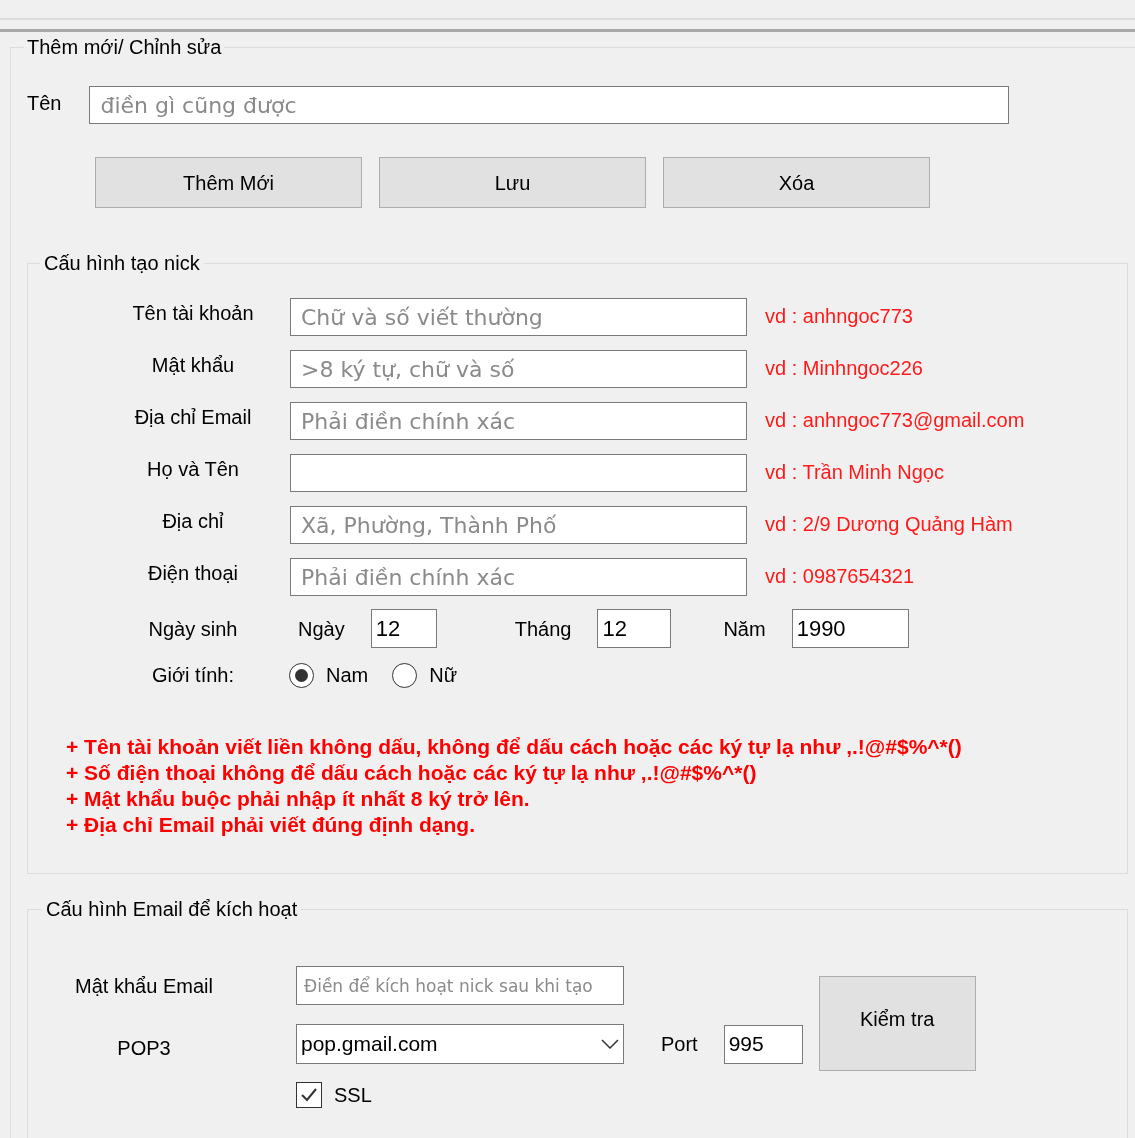 This screenshot has width=1135, height=1138. Describe the element at coordinates (271, 825) in the screenshot. I see `note-text: + Địa chỉ Email phải viết đúng định dạng.` at that location.